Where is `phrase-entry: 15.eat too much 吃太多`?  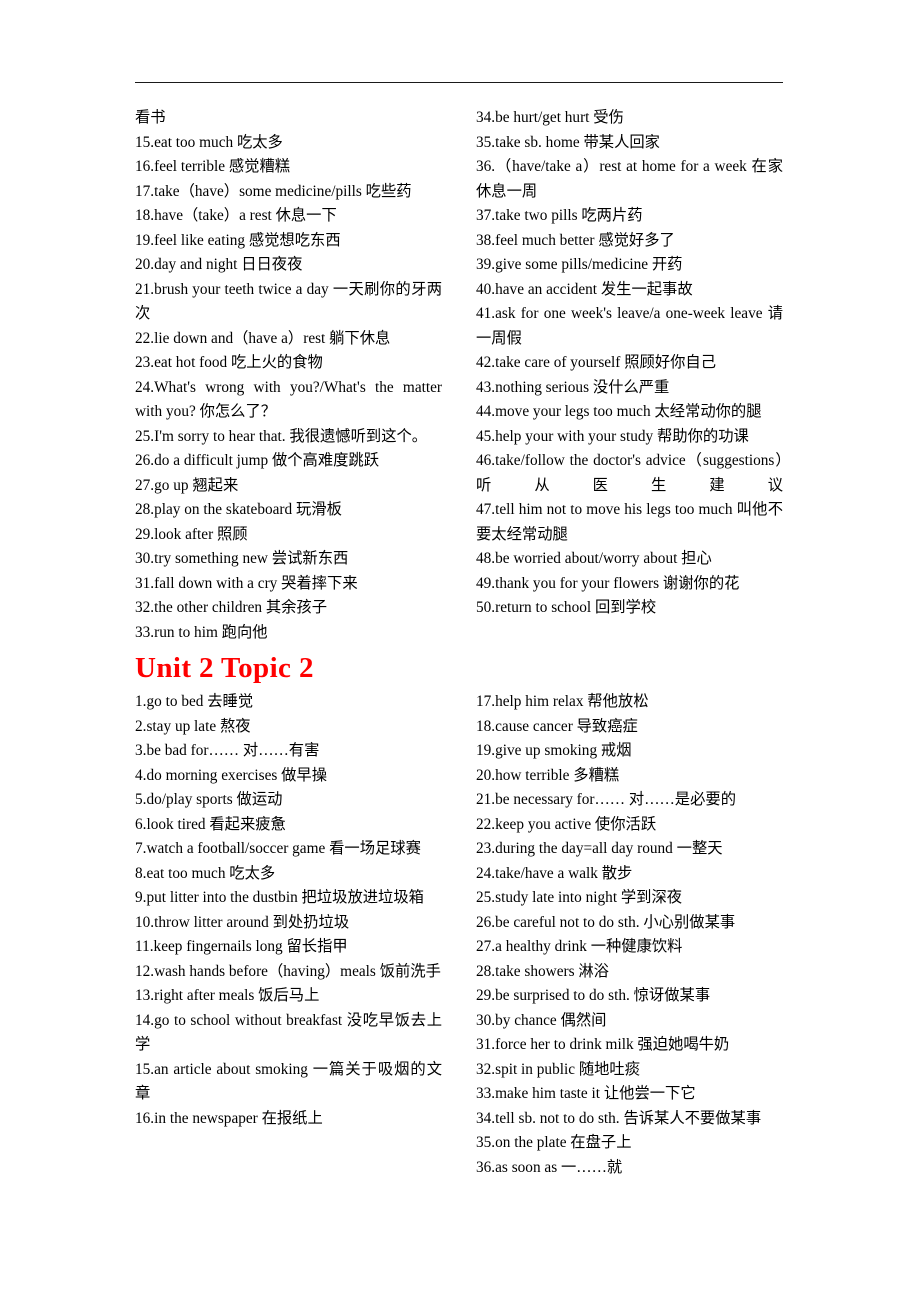 phrase-entry: 15.eat too much 吃太多 is located at coordinates (209, 142).